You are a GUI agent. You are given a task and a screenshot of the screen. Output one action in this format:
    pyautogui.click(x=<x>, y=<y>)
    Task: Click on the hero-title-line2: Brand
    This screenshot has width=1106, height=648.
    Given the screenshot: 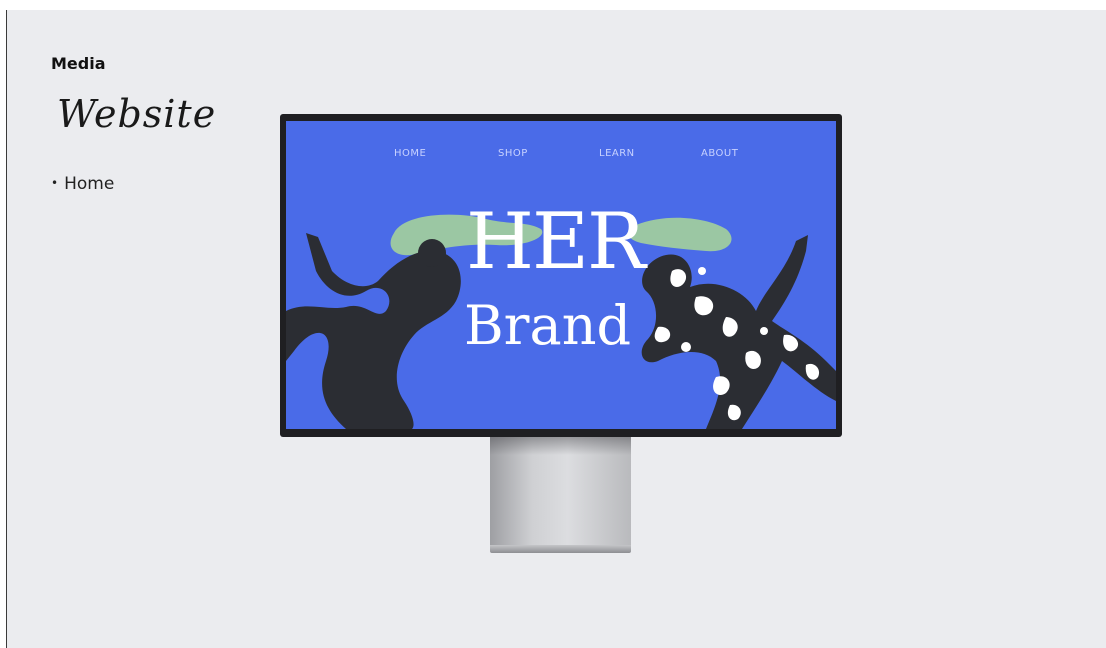 What is the action you would take?
    pyautogui.click(x=548, y=325)
    